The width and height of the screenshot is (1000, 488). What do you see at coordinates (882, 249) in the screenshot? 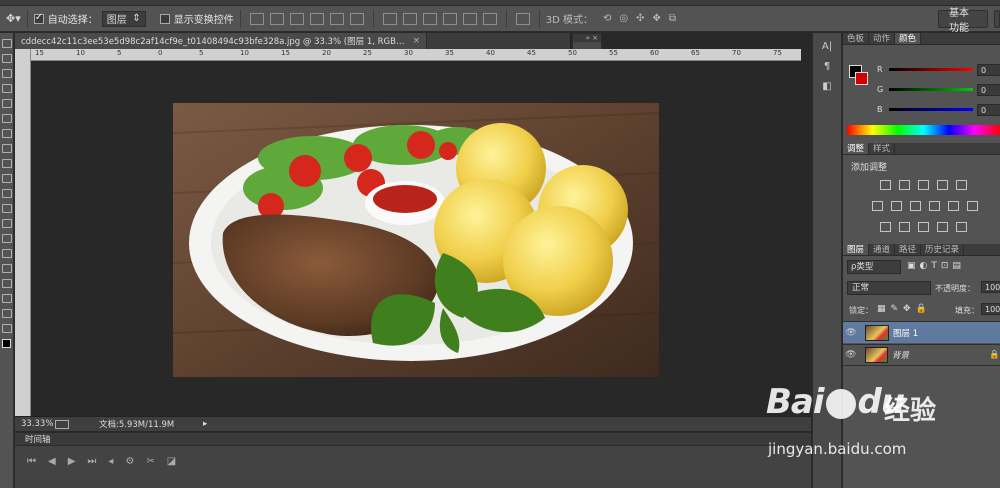
I see `tab-channels: 通道` at bounding box center [882, 249].